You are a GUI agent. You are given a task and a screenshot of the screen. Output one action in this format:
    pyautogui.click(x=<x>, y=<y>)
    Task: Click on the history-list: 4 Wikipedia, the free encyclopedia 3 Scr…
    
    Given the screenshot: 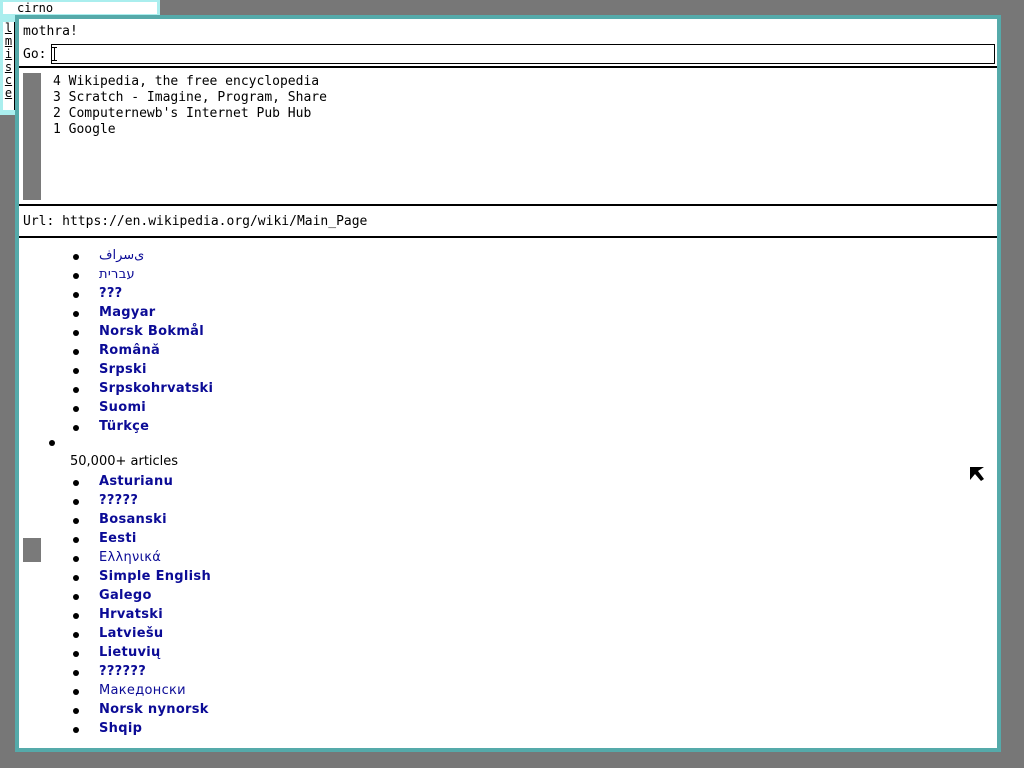 What is the action you would take?
    pyautogui.click(x=190, y=106)
    